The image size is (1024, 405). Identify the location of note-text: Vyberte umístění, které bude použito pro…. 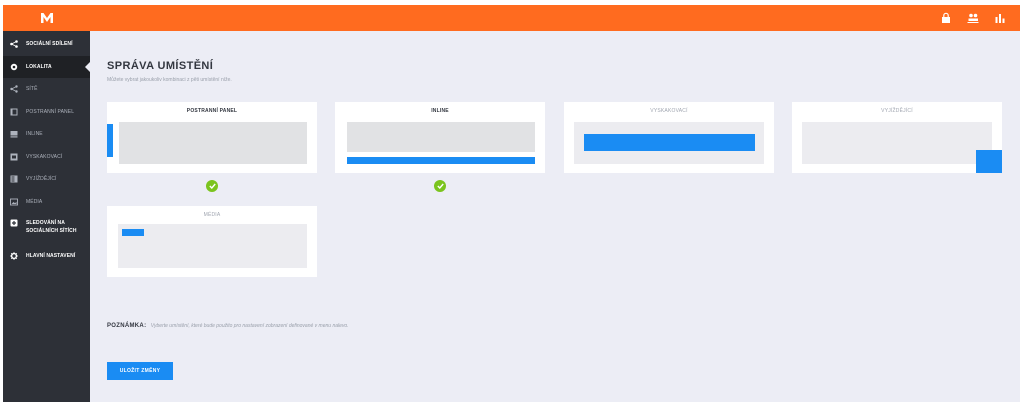
(249, 326).